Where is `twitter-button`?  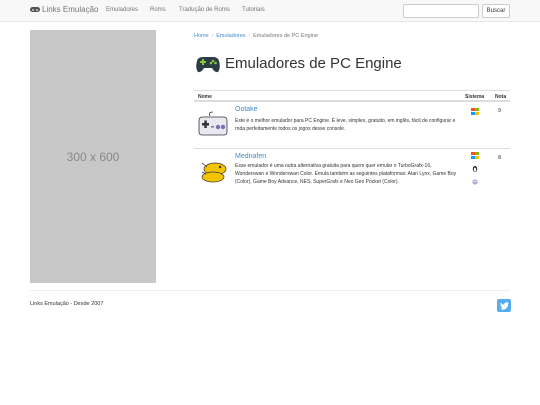 twitter-button is located at coordinates (504, 305).